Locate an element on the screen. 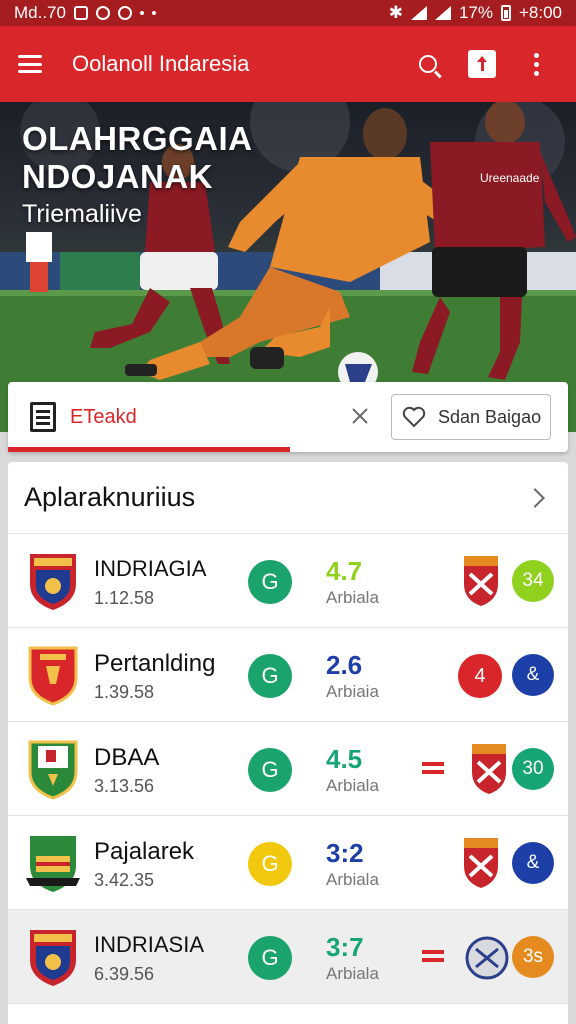  team-name: INDRIASIA is located at coordinates (149, 944).